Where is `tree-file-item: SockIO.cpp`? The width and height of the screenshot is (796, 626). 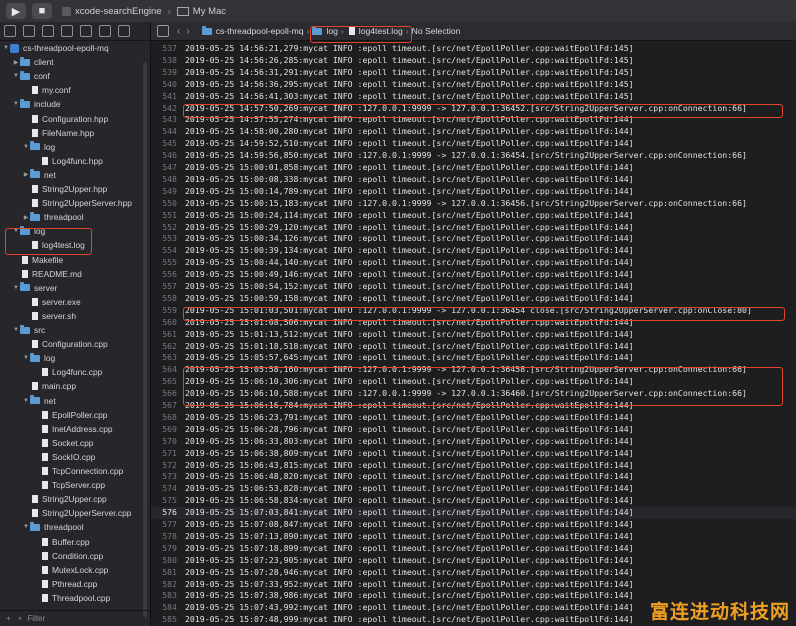
tree-file-item: SockIO.cpp is located at coordinates (47, 457).